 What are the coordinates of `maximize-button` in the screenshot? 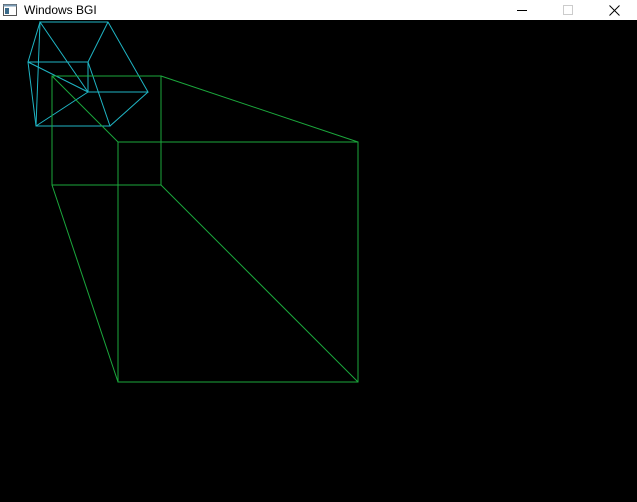 It's located at (568, 10).